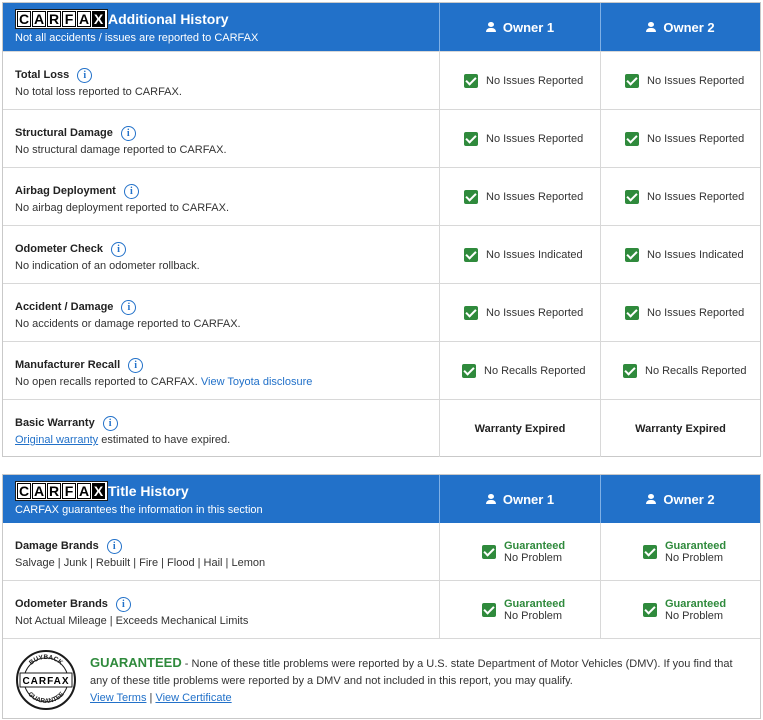 The image size is (763, 720). Describe the element at coordinates (136, 662) in the screenshot. I see `guaranteed-heading: GUARANTEED` at that location.